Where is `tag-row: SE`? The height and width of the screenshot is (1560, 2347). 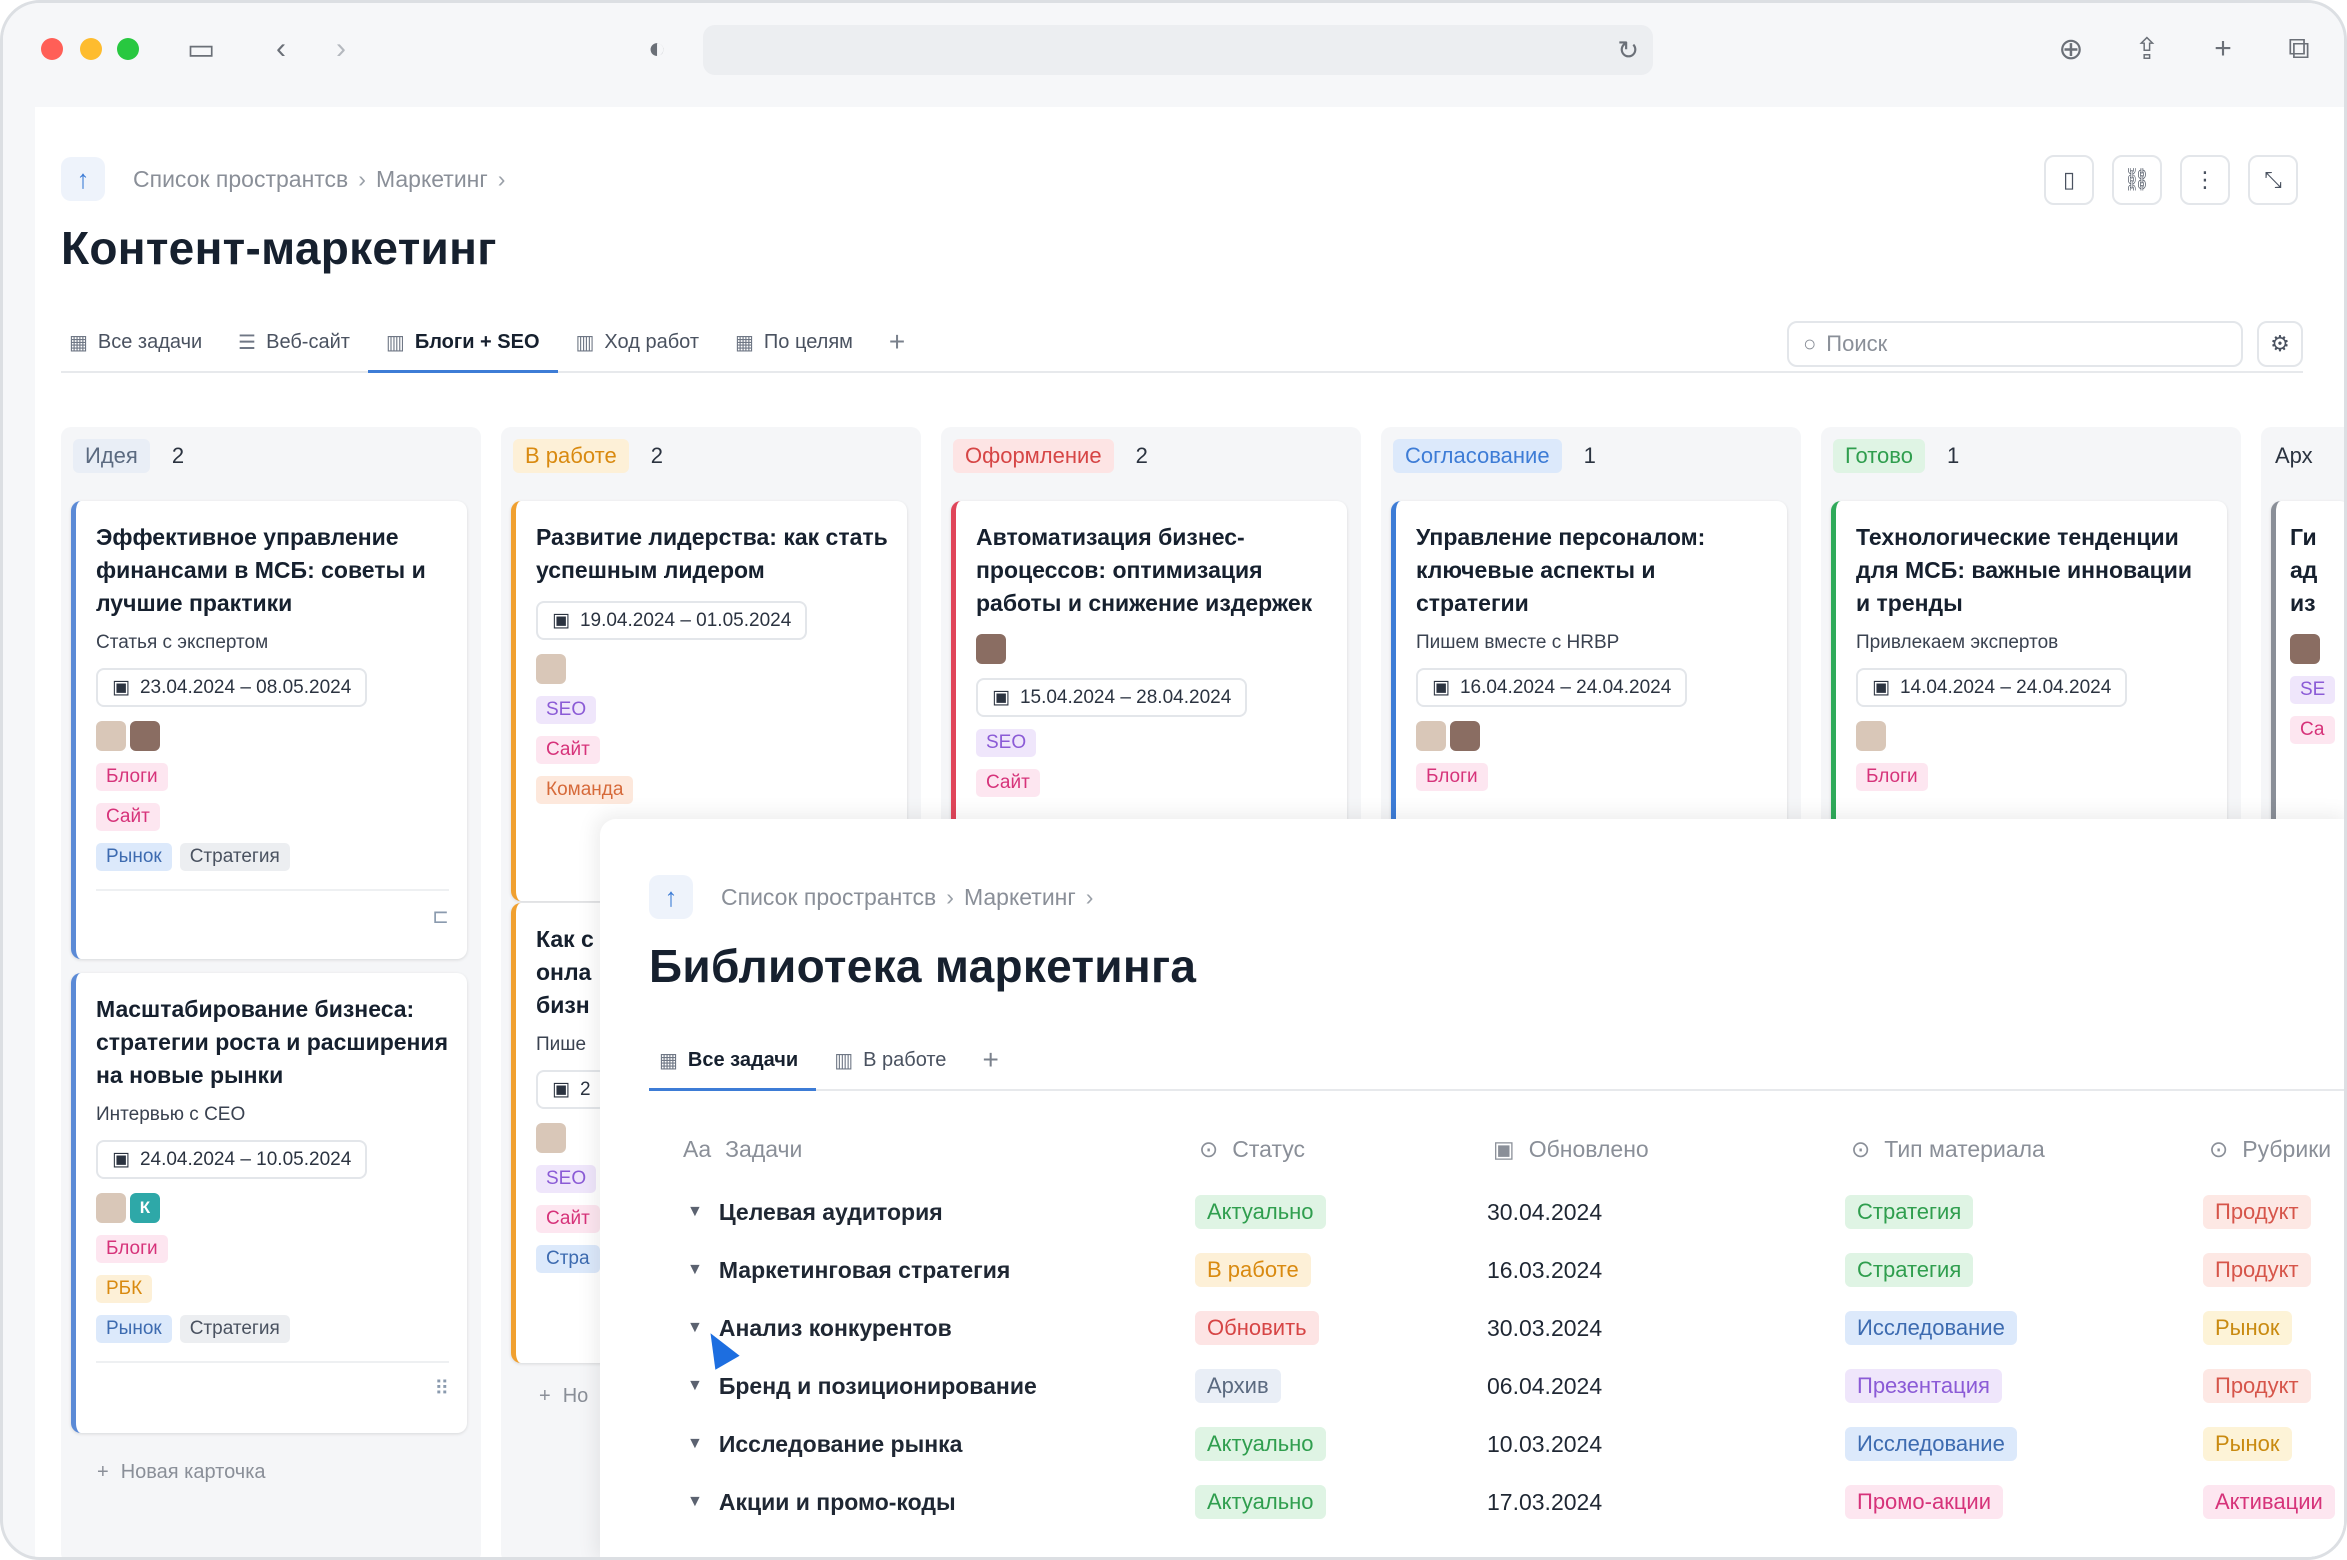 tag-row: SE is located at coordinates (2313, 690).